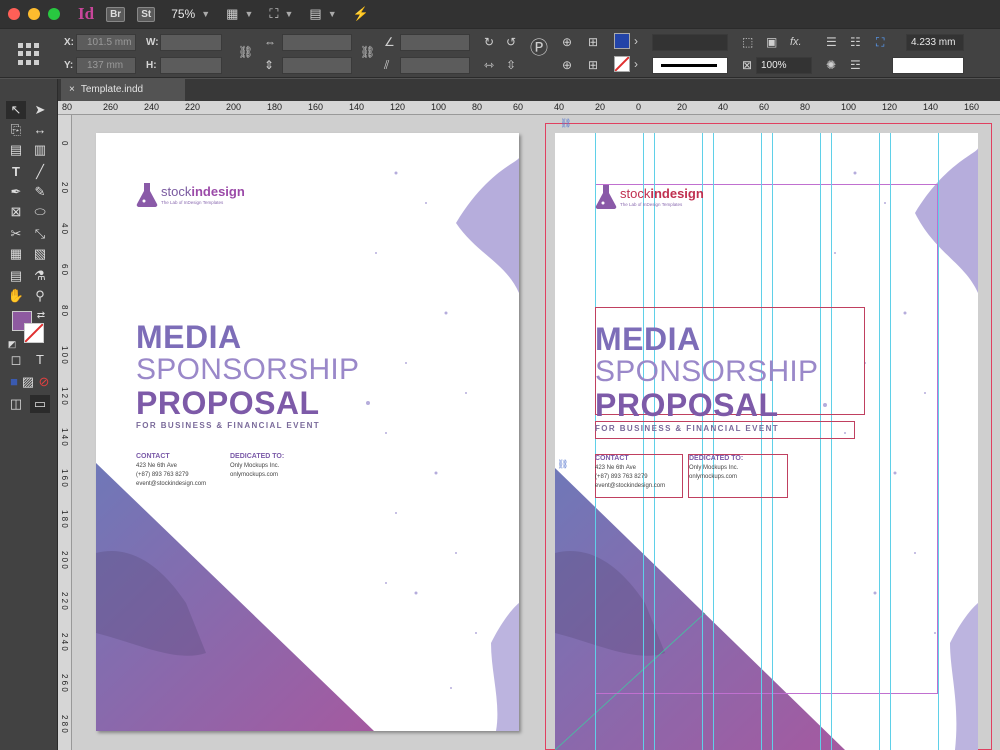 This screenshot has width=1000, height=750. Describe the element at coordinates (106, 65) in the screenshot. I see `y-position-field: 137 mm` at that location.